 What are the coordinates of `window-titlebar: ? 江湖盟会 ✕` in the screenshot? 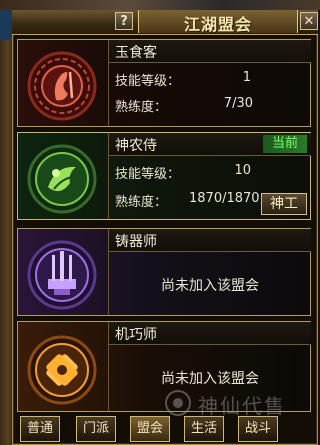 It's located at (165, 22).